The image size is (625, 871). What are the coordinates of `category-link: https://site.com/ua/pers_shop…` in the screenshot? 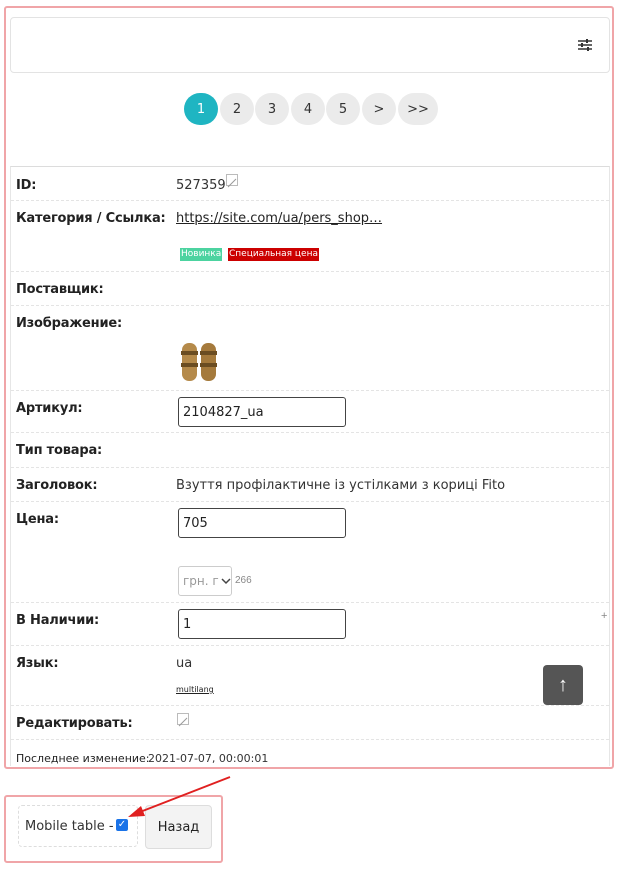 It's located at (279, 218).